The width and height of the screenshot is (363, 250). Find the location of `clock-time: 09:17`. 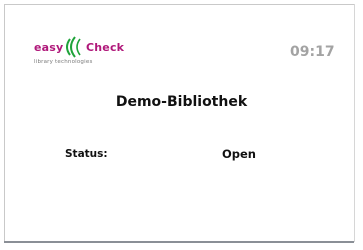

clock-time: 09:17 is located at coordinates (312, 52).